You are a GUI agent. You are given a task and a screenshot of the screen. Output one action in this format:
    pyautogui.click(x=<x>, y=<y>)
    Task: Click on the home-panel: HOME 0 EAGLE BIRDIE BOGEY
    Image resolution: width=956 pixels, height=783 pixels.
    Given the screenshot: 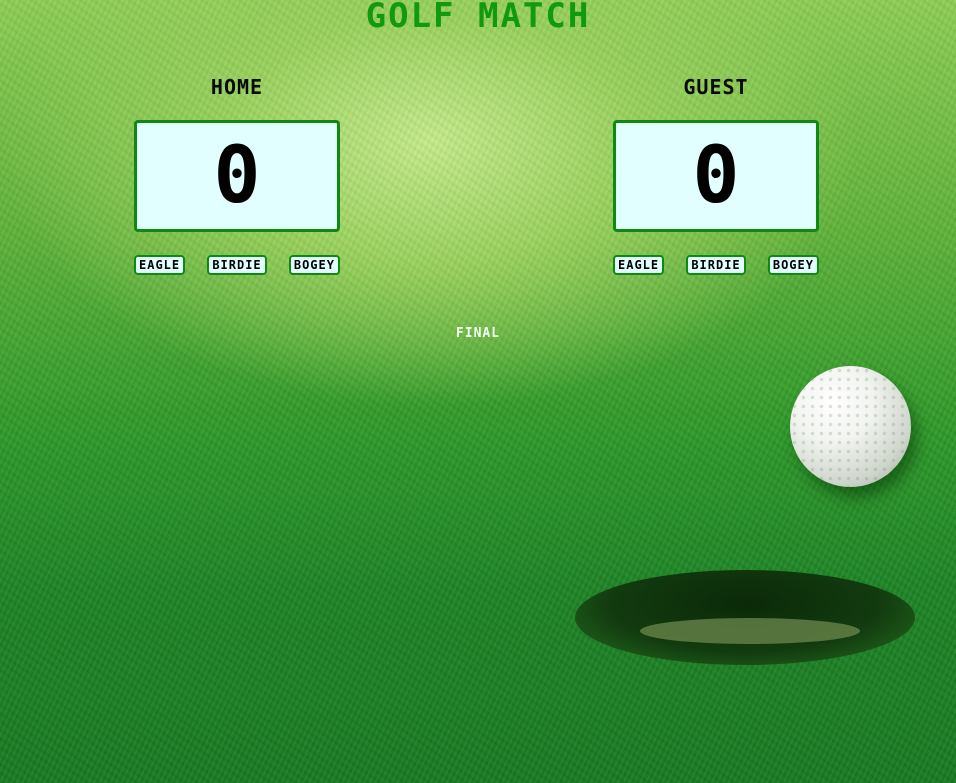 What is the action you would take?
    pyautogui.click(x=237, y=174)
    